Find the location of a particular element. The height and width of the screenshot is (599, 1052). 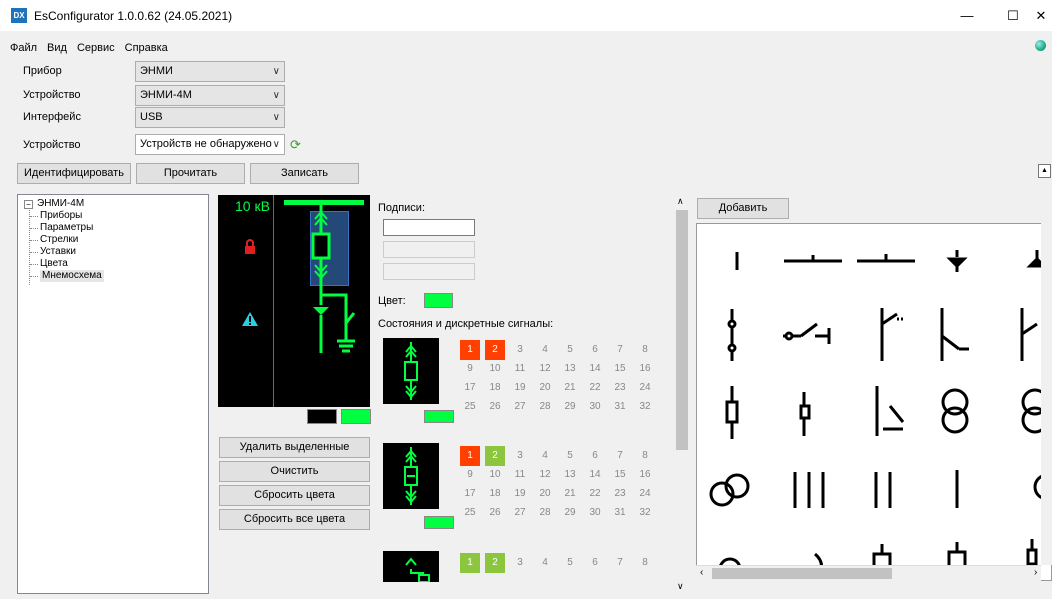

collapse-button: ▲ is located at coordinates (1044, 171).